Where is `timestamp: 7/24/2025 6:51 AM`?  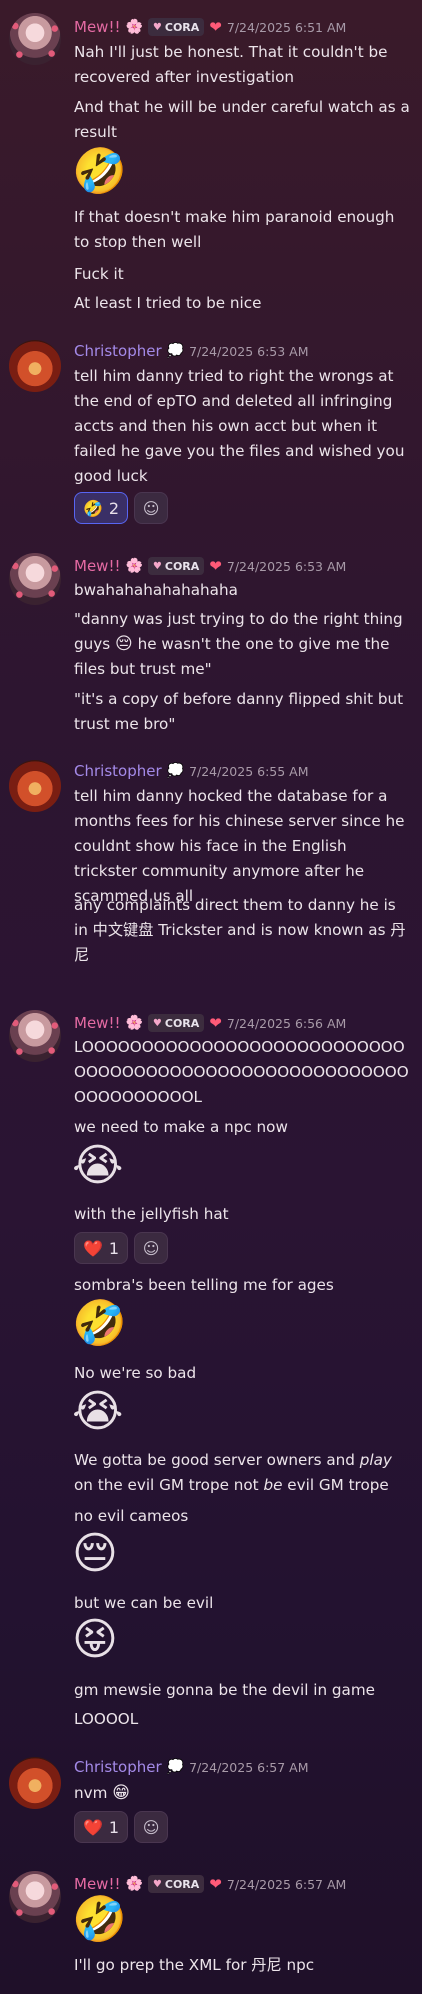 timestamp: 7/24/2025 6:51 AM is located at coordinates (286, 27).